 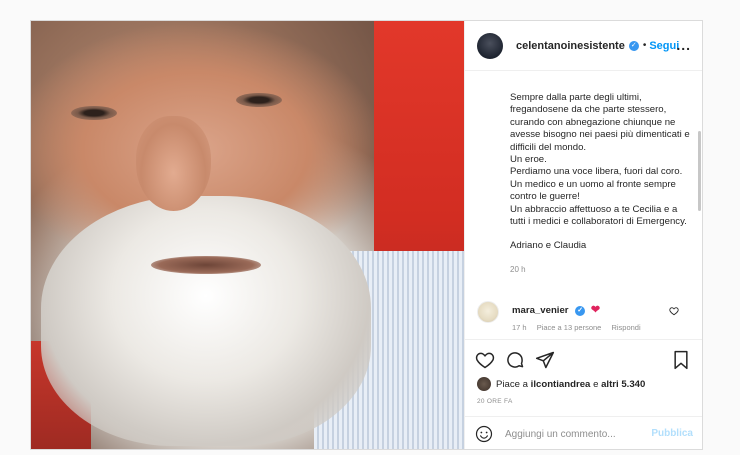 What do you see at coordinates (173, 163) in the screenshot?
I see `photo-nose` at bounding box center [173, 163].